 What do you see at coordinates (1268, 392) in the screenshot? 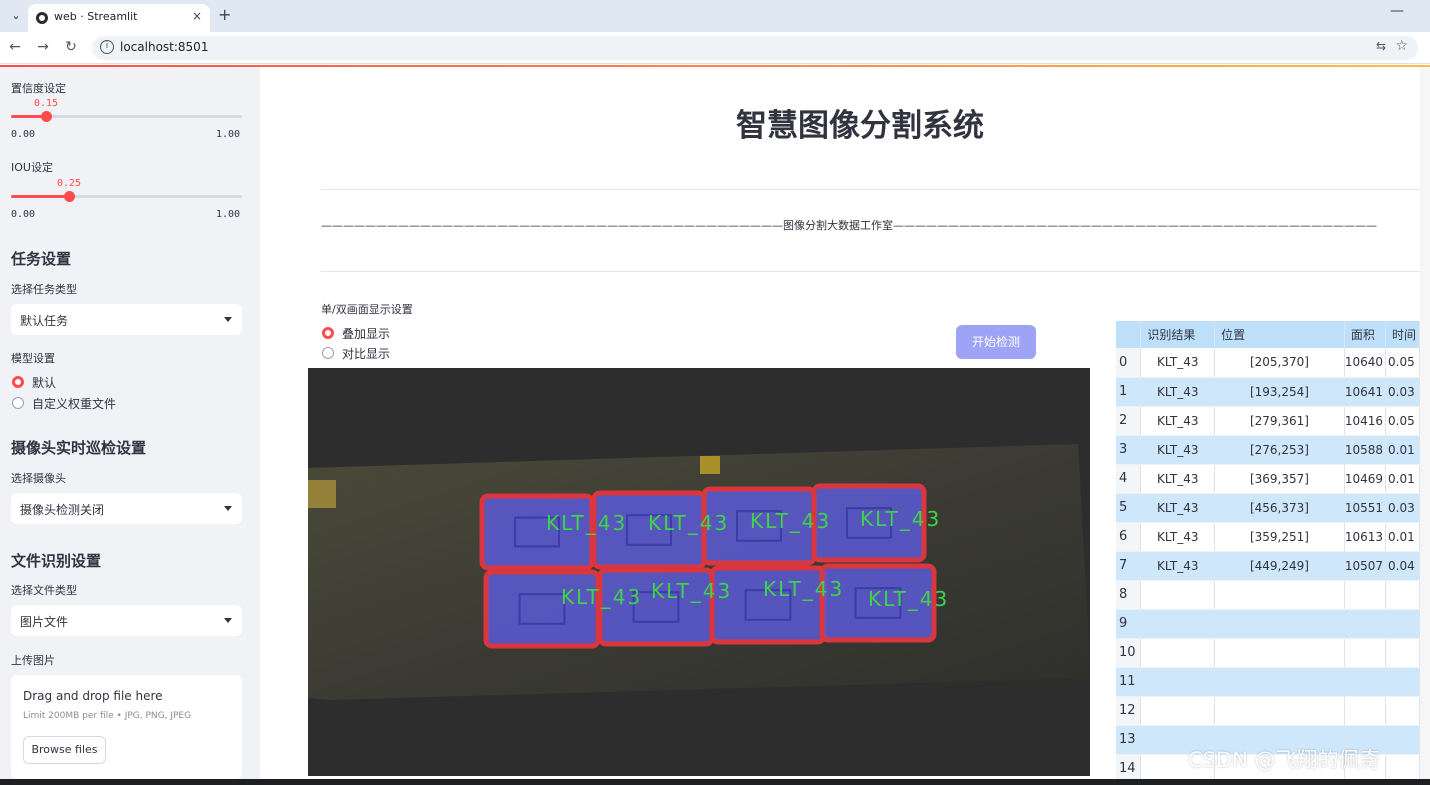
I see `table-row: 1 KLT_43 [193,254] 10641 0.03` at bounding box center [1268, 392].